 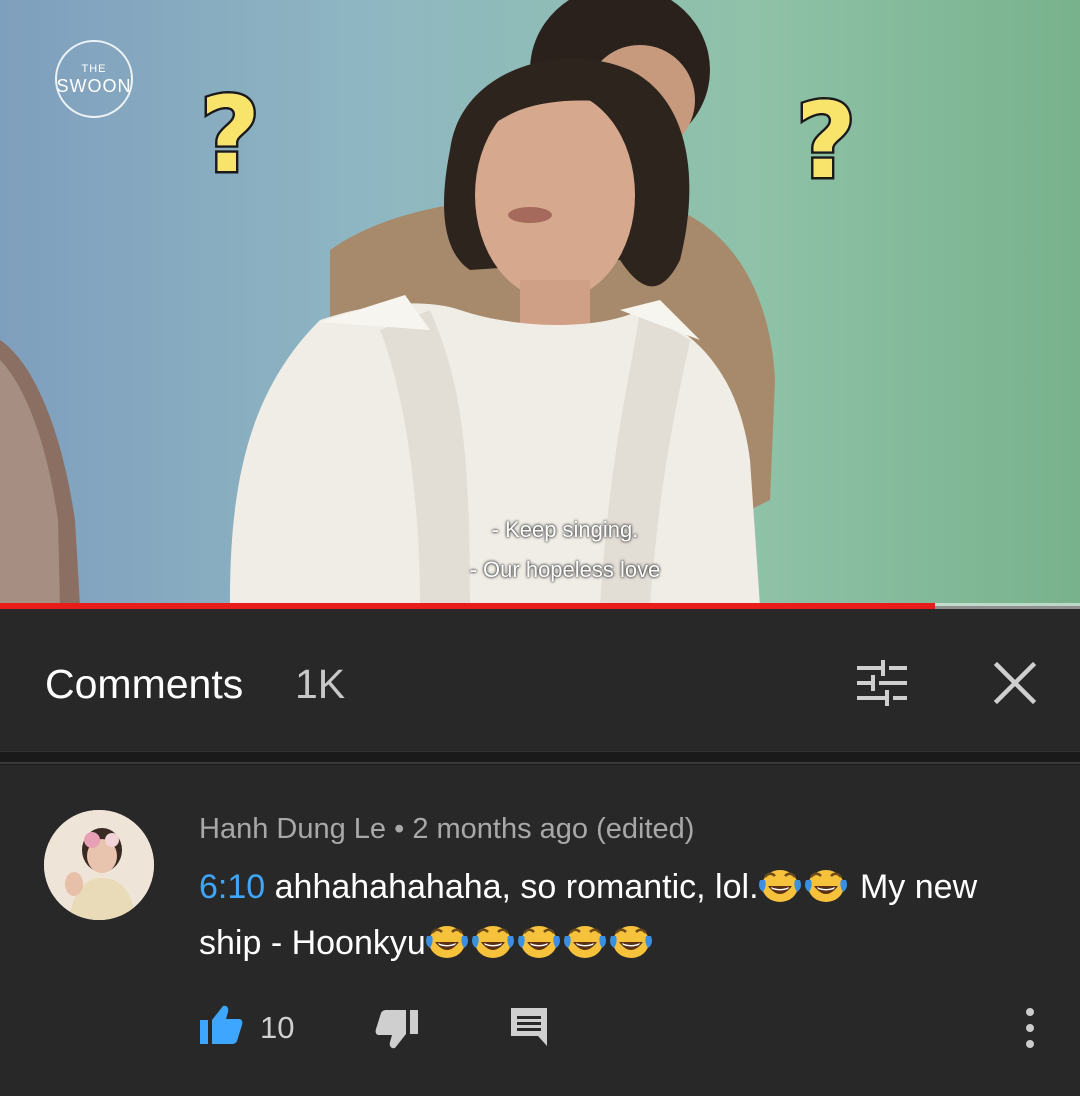 I want to click on subtitle-line-1: - Keep singing., so click(x=565, y=529).